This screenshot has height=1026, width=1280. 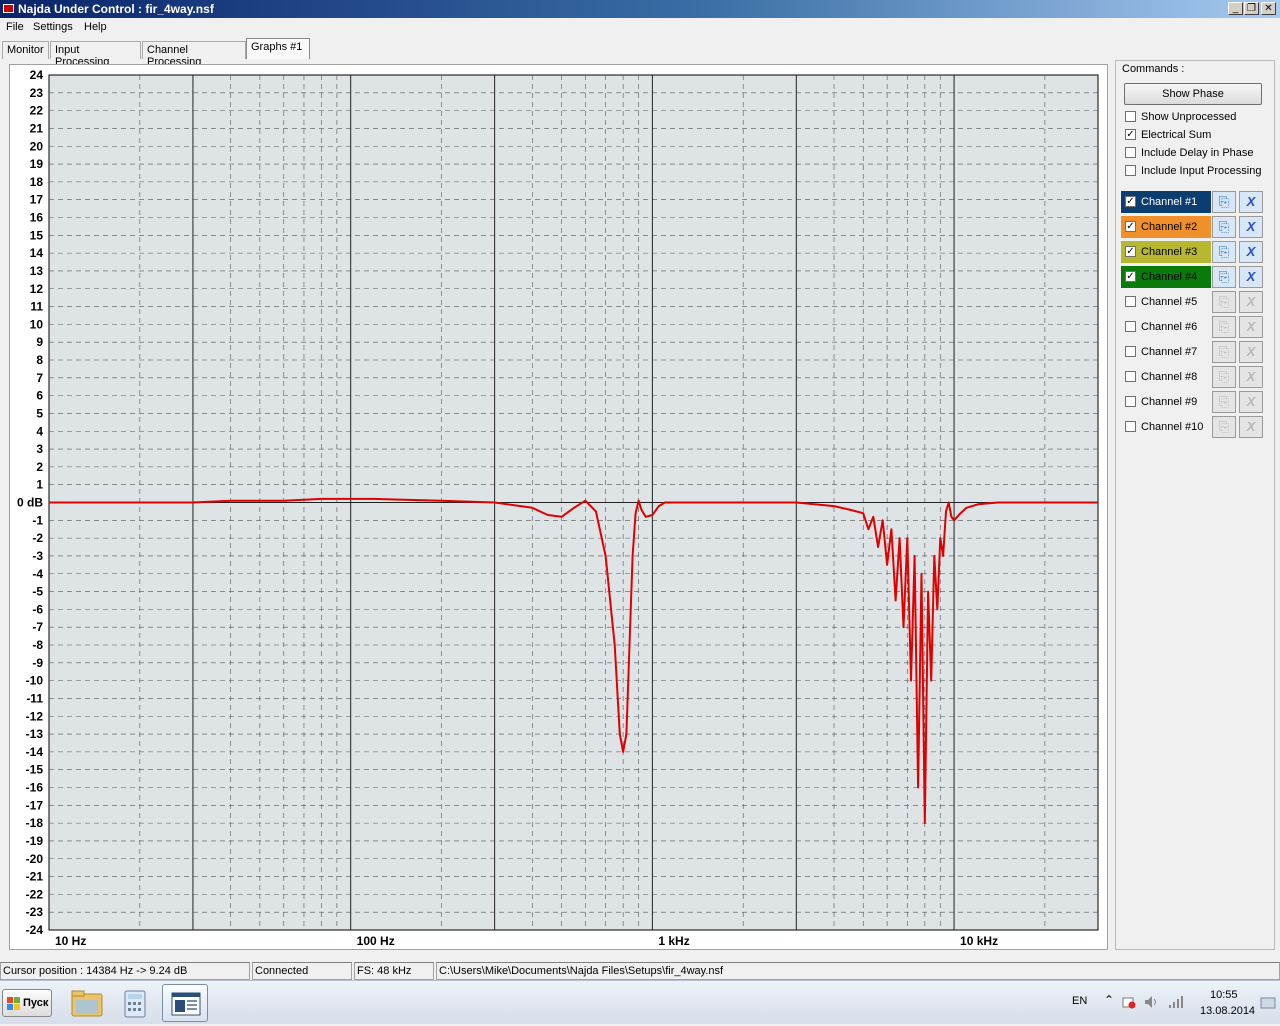 I want to click on title-bar: Najda Under Control : fir_4way.nsf _ ❐ ✕, so click(x=640, y=9).